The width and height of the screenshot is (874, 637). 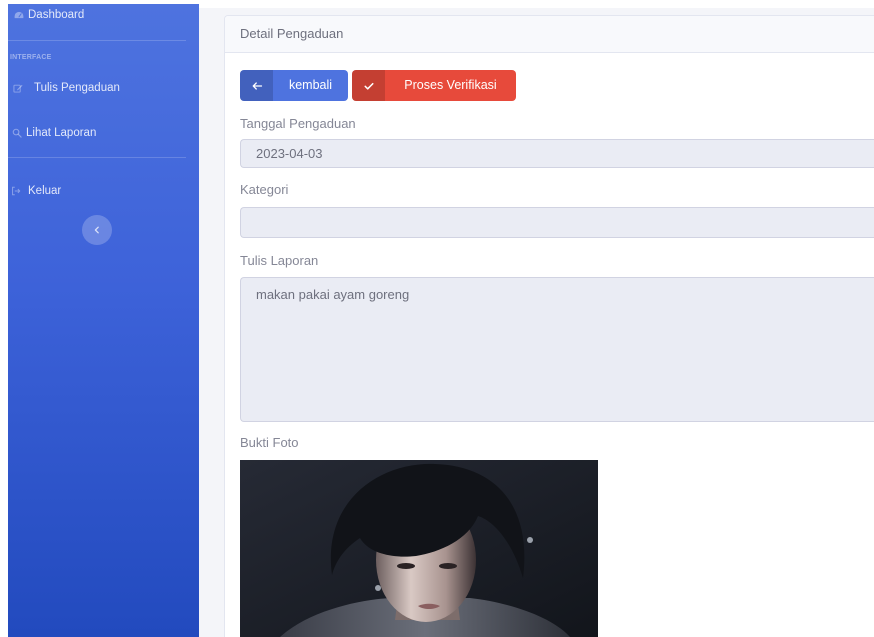 What do you see at coordinates (264, 189) in the screenshot?
I see `category-label: Kategori` at bounding box center [264, 189].